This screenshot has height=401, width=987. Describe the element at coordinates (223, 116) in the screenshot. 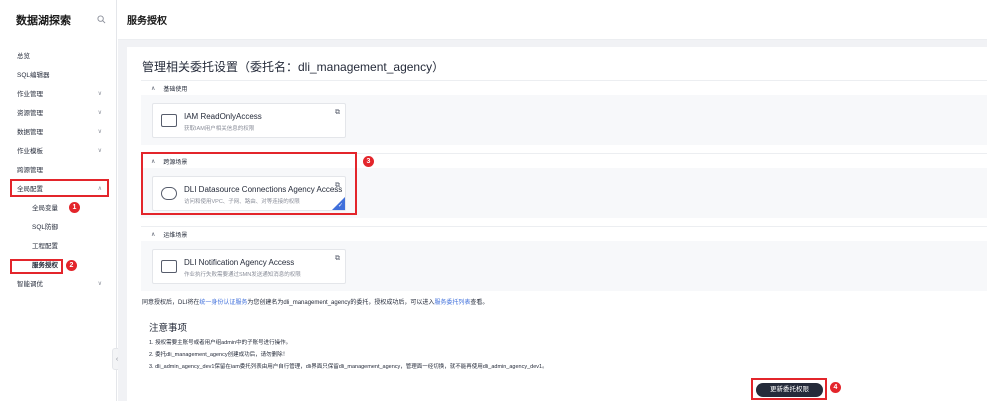

I see `card-title: IAM ReadOnlyAccess` at that location.